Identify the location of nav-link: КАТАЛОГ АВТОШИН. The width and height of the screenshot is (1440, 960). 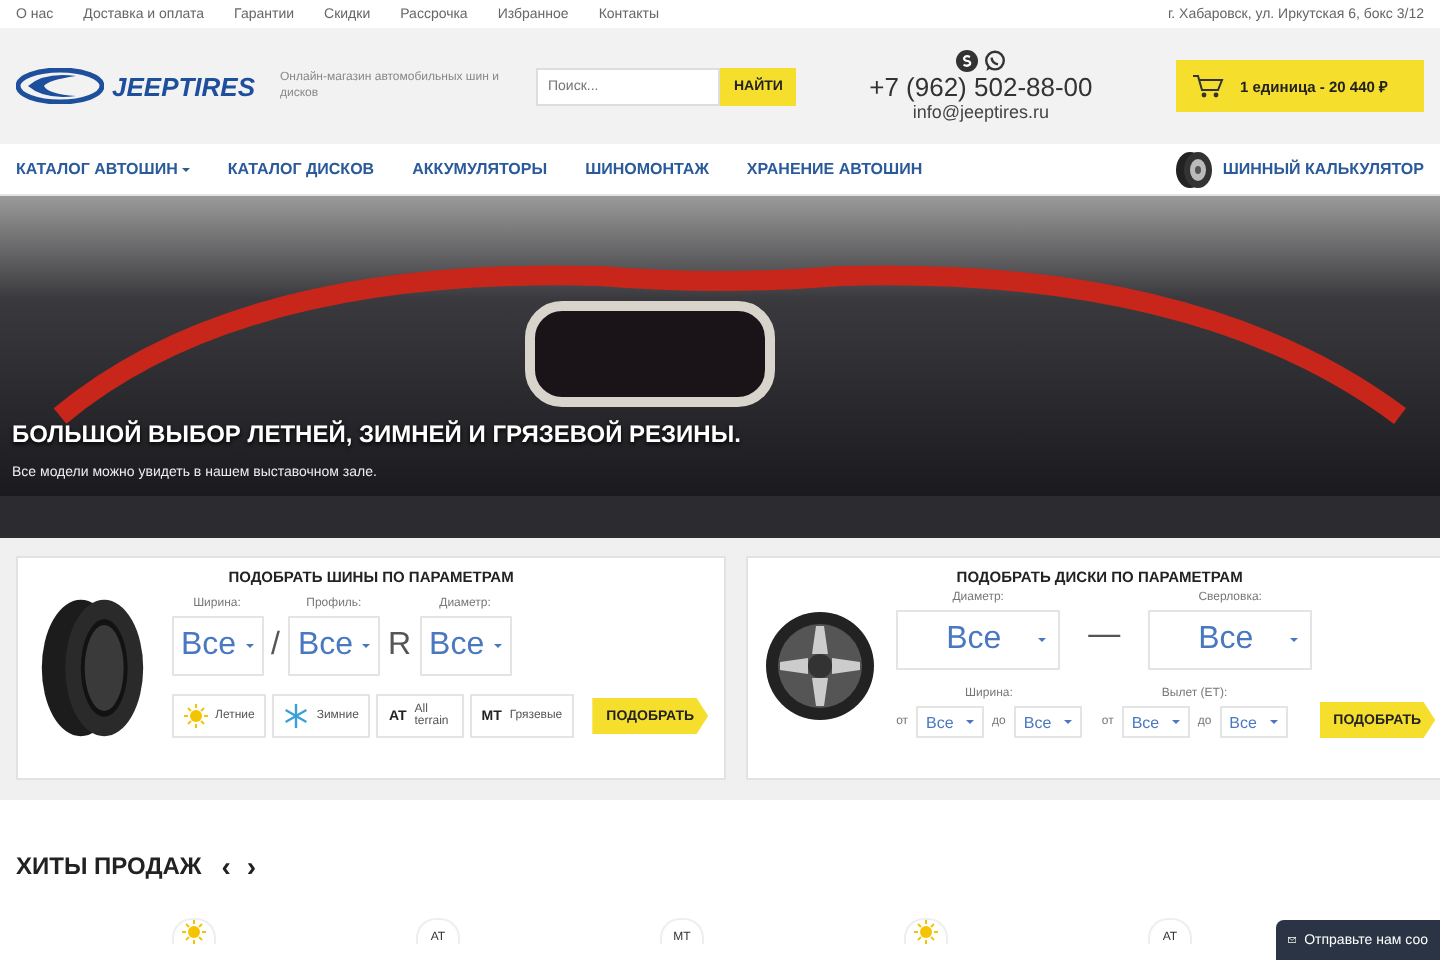
(103, 169).